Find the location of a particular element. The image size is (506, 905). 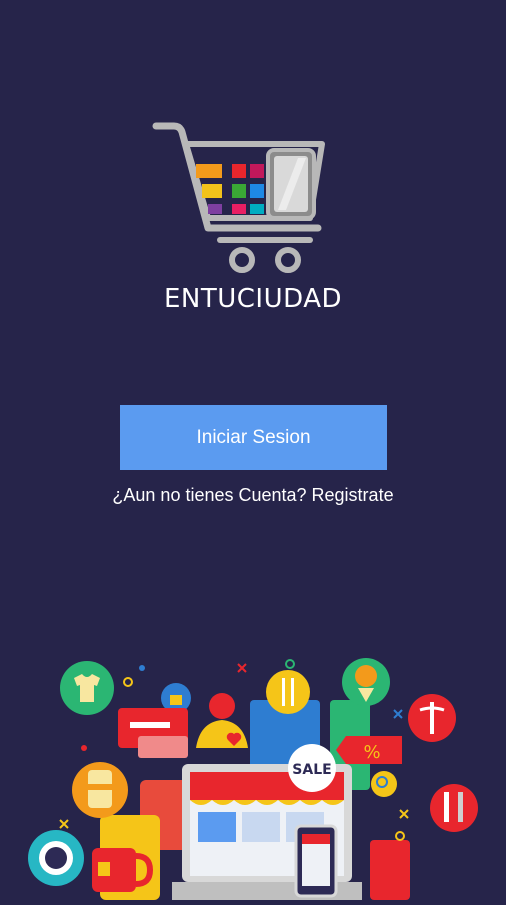

percent-tag-icon: % is located at coordinates (369, 750).